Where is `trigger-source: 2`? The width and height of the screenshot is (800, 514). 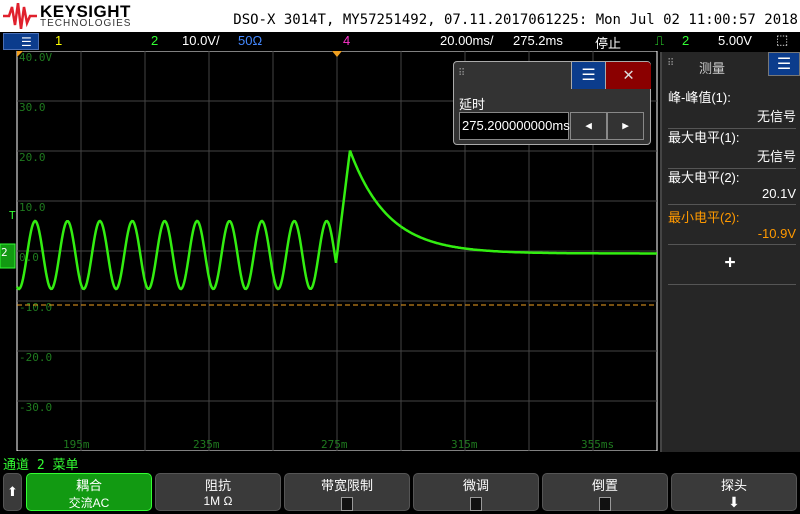 trigger-source: 2 is located at coordinates (686, 40).